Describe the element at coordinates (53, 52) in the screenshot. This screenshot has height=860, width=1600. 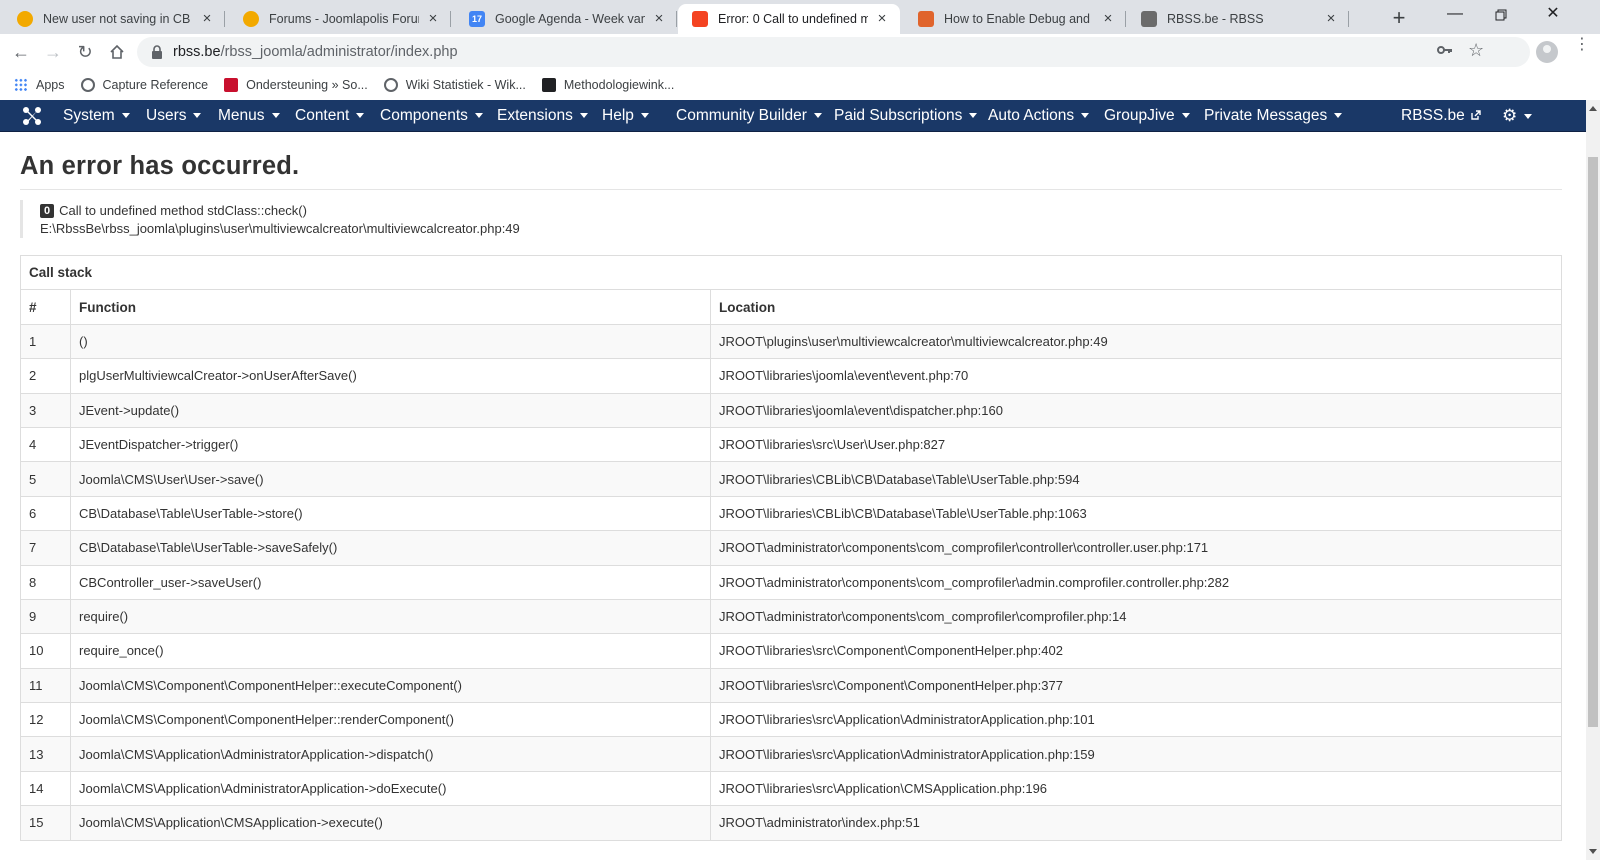
I see `forward-button: →` at that location.